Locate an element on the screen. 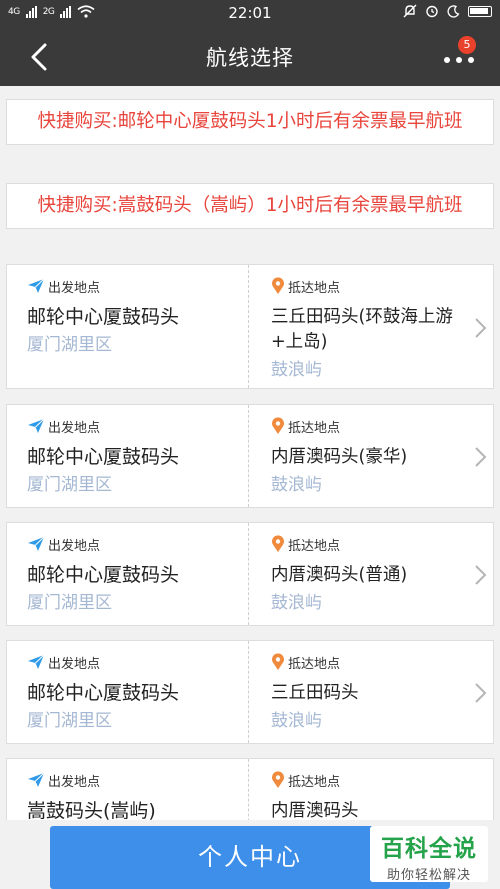 The width and height of the screenshot is (500, 889). route-card: 出发地点 嵩鼓码头(嵩屿) 抵达地点 内厝澳码头 is located at coordinates (250, 789).